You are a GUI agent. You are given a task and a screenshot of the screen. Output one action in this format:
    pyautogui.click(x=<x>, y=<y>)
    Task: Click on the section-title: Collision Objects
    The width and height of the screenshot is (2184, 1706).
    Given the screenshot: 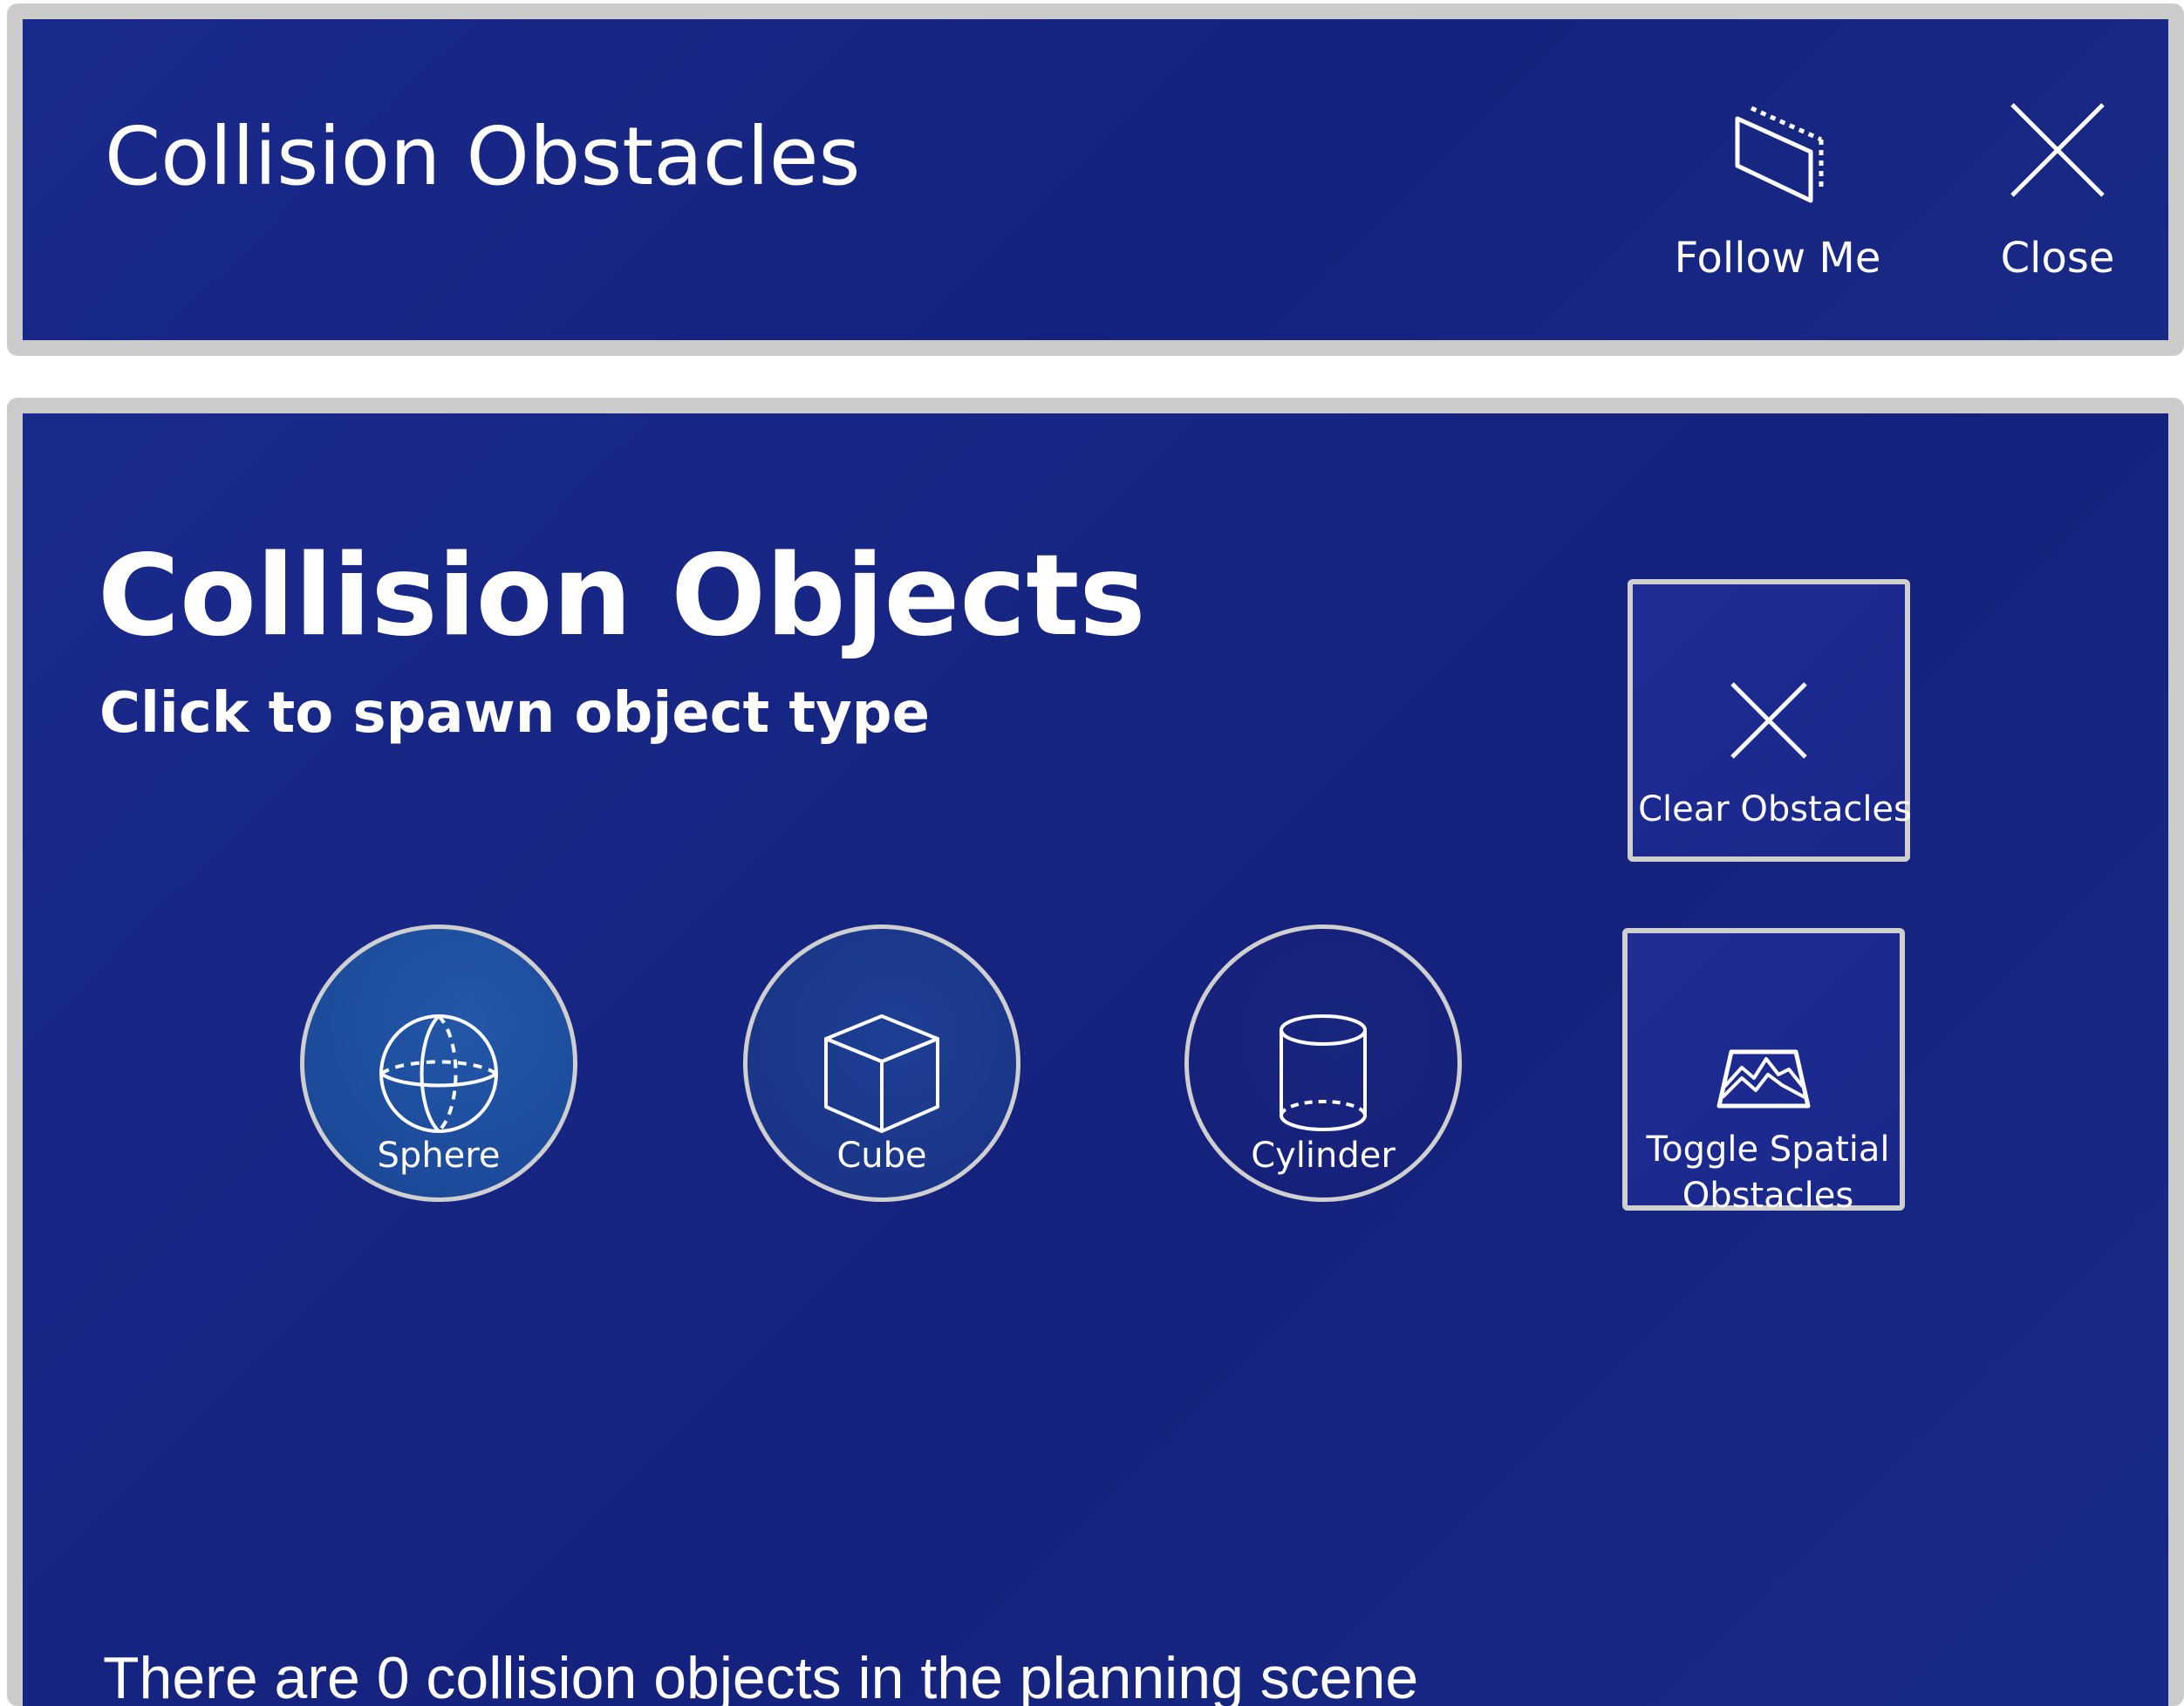 What is the action you would take?
    pyautogui.click(x=622, y=596)
    